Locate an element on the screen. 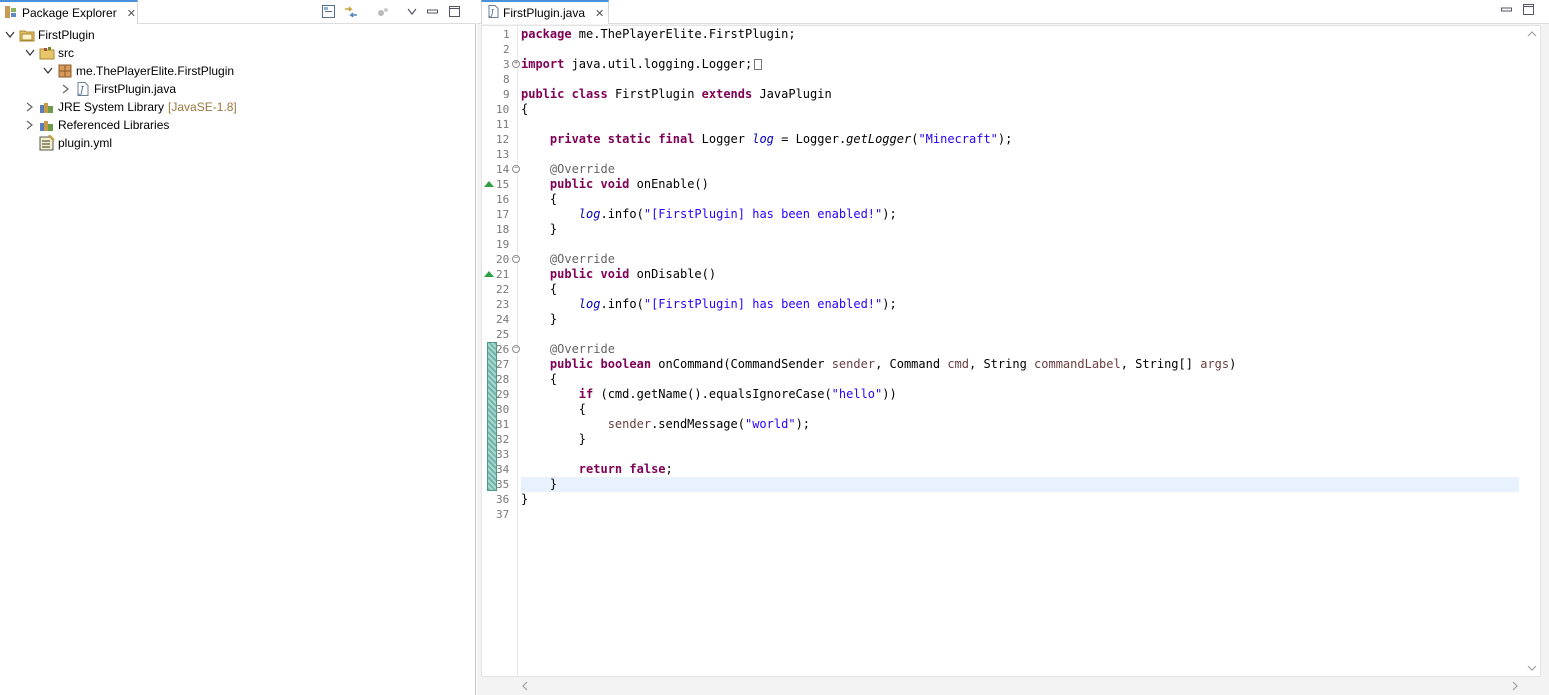 Image resolution: width=1549 pixels, height=695 pixels. line-number: 32 is located at coordinates (503, 439).